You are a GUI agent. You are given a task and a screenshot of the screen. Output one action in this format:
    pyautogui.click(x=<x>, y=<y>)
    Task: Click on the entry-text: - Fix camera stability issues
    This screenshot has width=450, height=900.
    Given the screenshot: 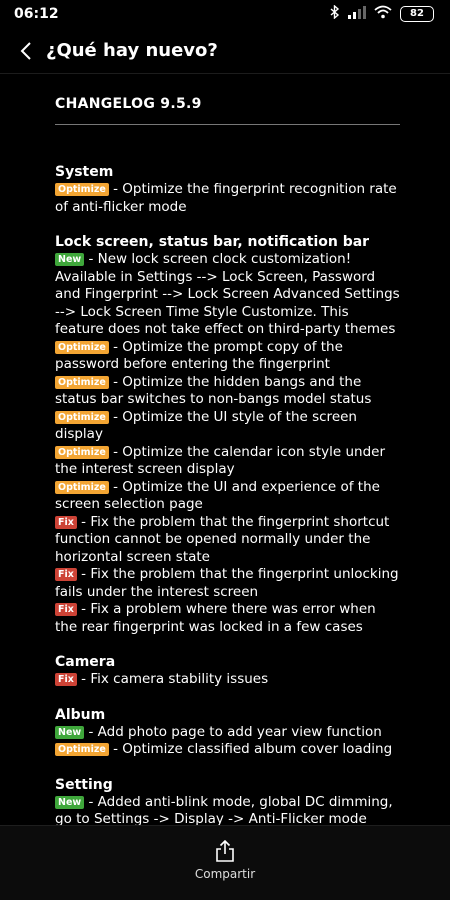 What is the action you would take?
    pyautogui.click(x=172, y=679)
    